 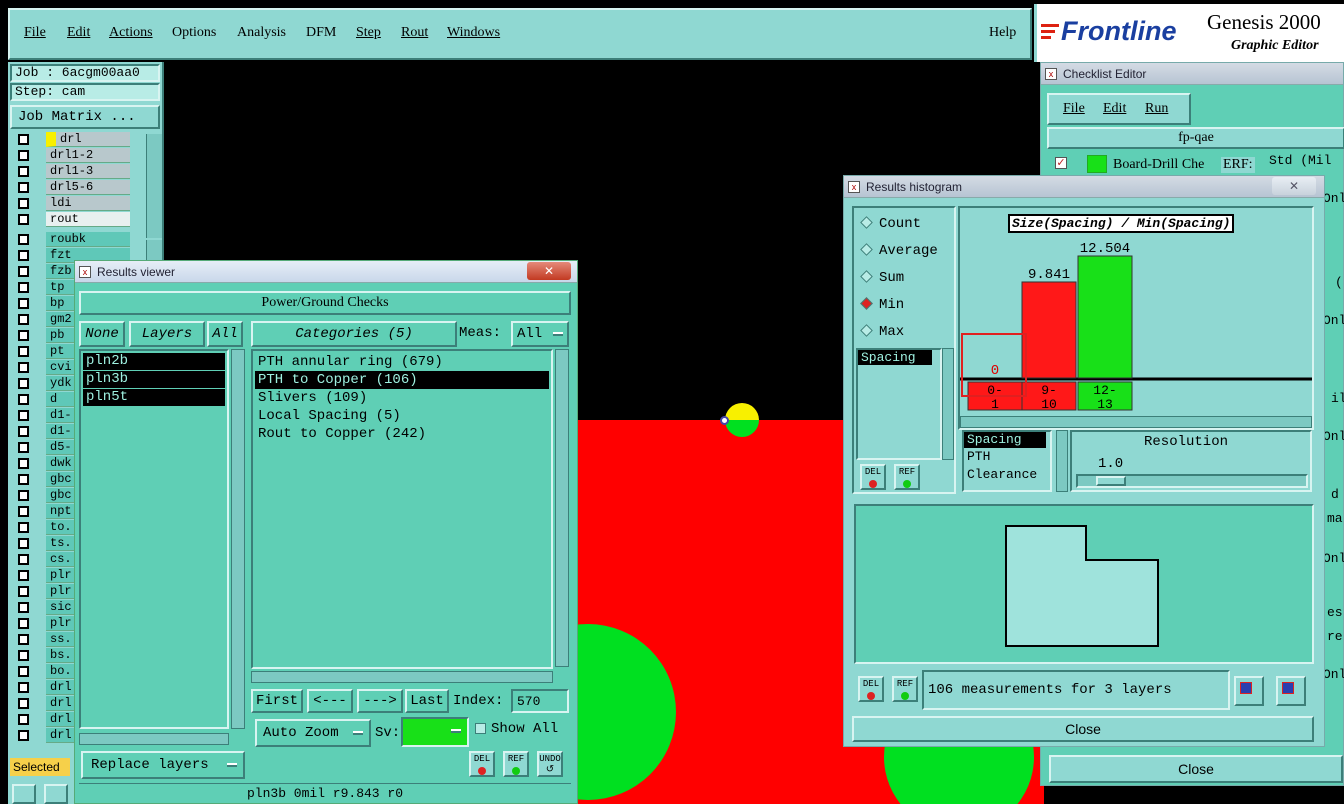 I want to click on hist-ref-button: REF, so click(x=907, y=477).